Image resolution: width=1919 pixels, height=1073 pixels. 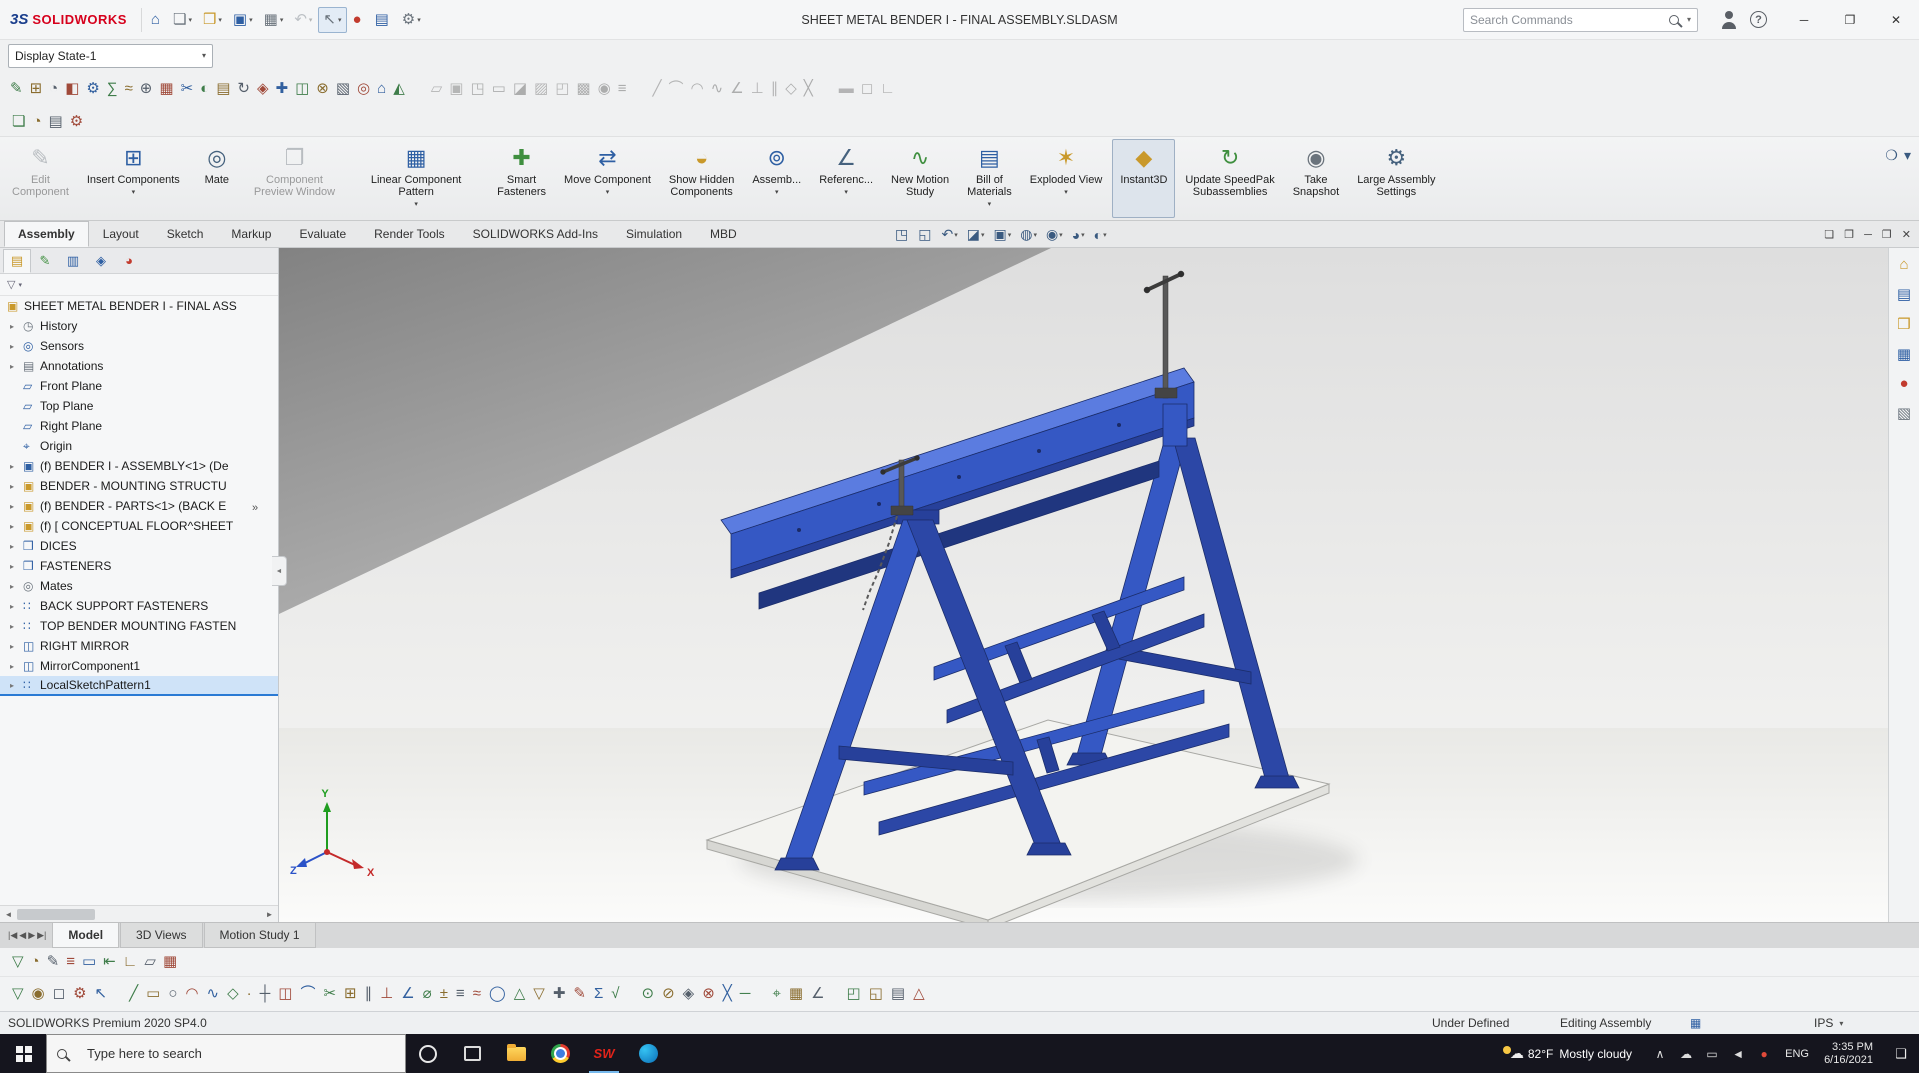 What do you see at coordinates (604, 1053) in the screenshot?
I see `solidworks-icon: SW` at bounding box center [604, 1053].